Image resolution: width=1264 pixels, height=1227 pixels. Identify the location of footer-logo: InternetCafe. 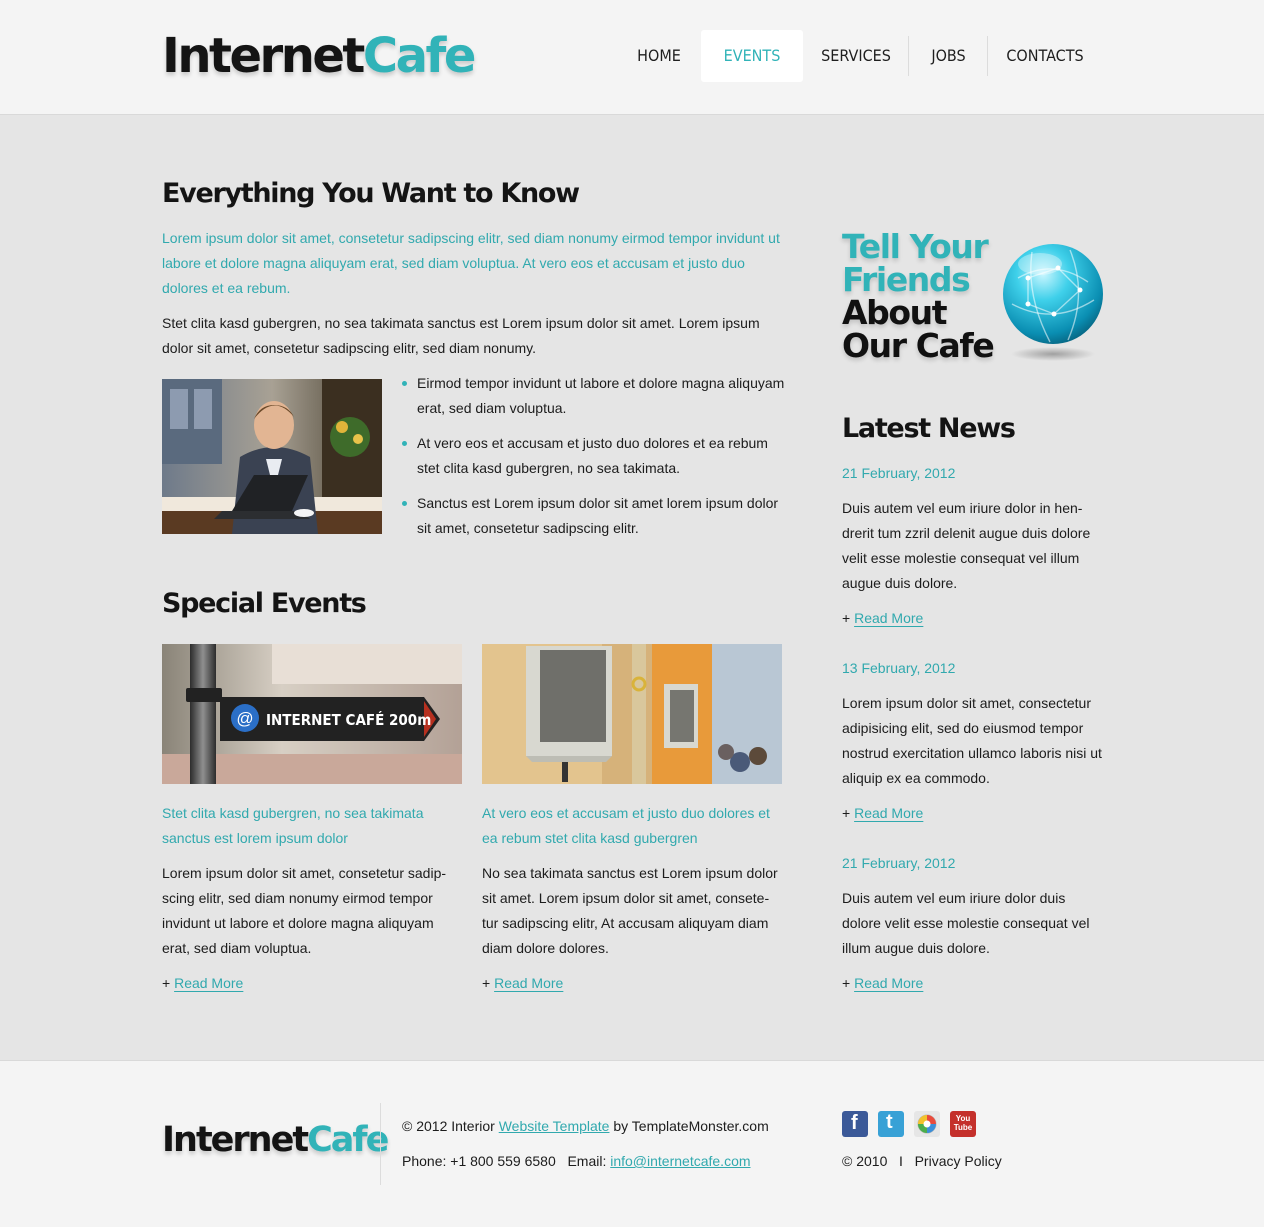
(275, 1140).